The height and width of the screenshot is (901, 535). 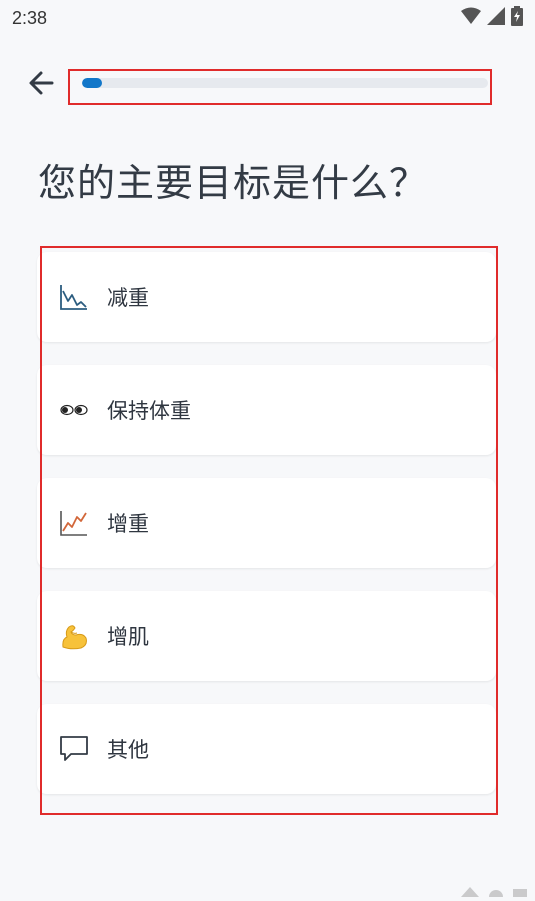 What do you see at coordinates (267, 18) in the screenshot?
I see `status-bar: 2:38` at bounding box center [267, 18].